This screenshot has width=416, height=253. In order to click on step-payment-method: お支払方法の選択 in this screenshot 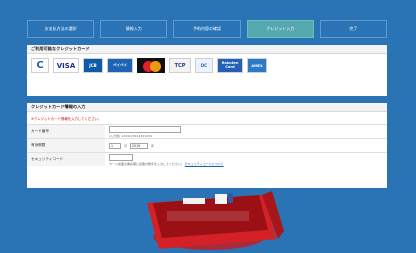, I will do `click(61, 29)`.